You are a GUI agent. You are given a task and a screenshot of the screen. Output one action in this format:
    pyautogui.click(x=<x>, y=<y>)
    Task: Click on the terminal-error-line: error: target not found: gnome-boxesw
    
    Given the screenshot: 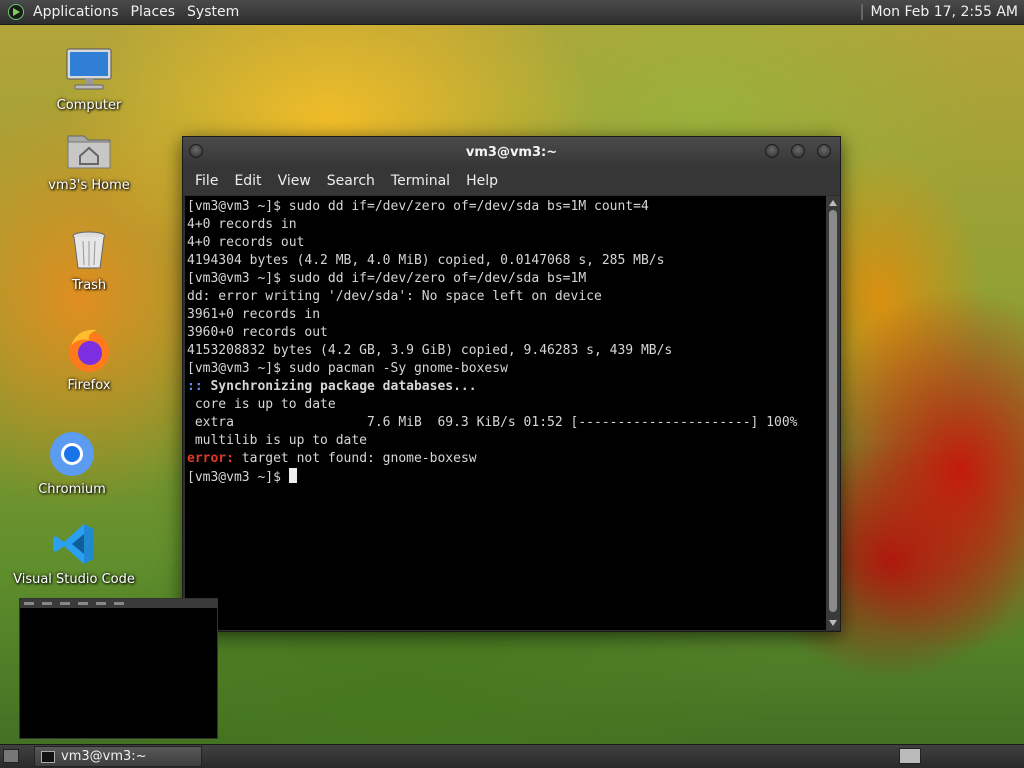 What is the action you would take?
    pyautogui.click(x=506, y=459)
    